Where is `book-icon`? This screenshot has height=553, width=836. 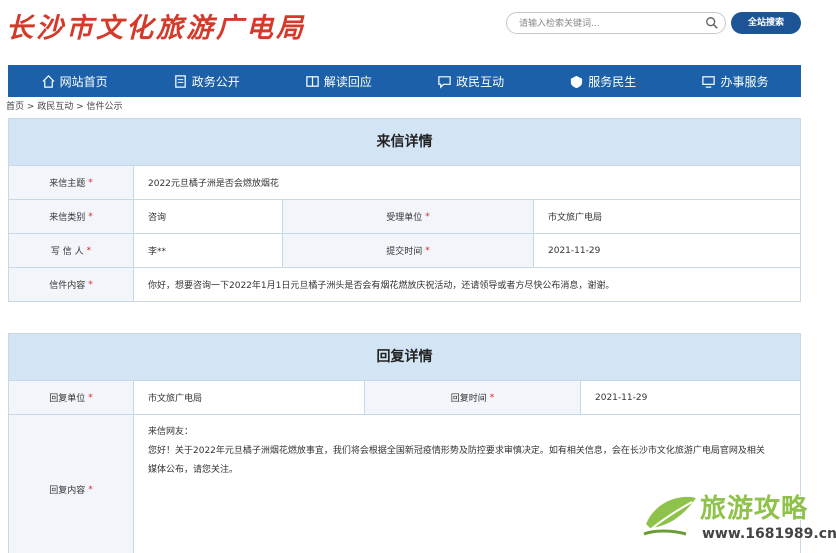
book-icon is located at coordinates (312, 81).